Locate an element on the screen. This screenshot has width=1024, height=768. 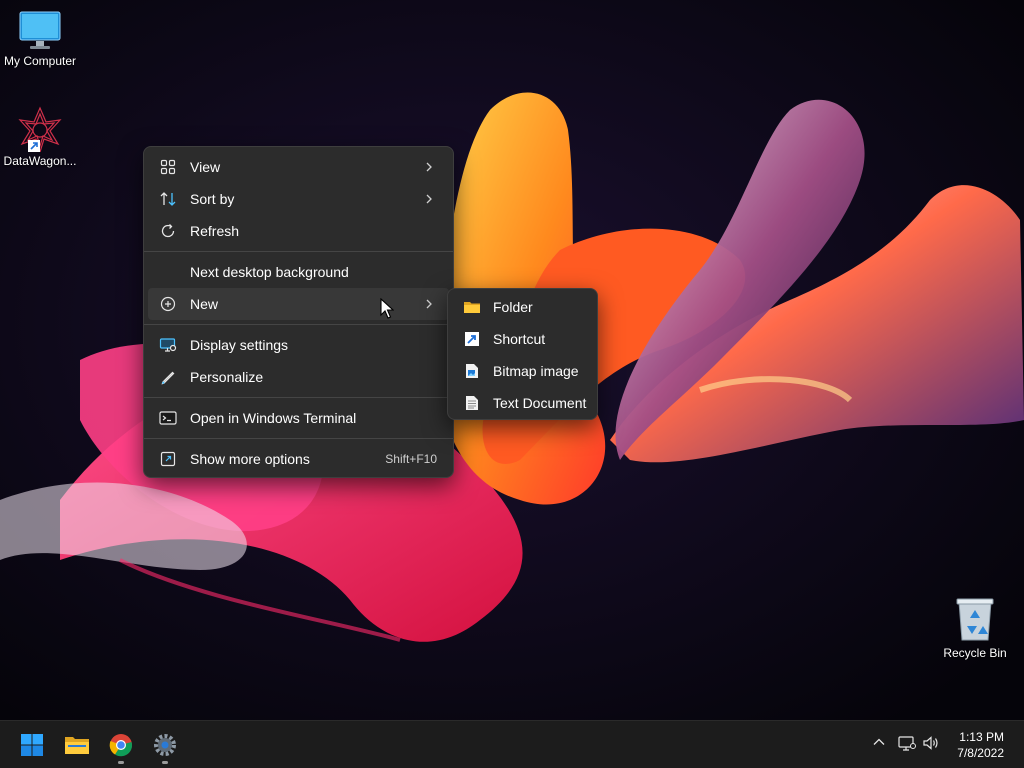
chrome-icon is located at coordinates (121, 745).